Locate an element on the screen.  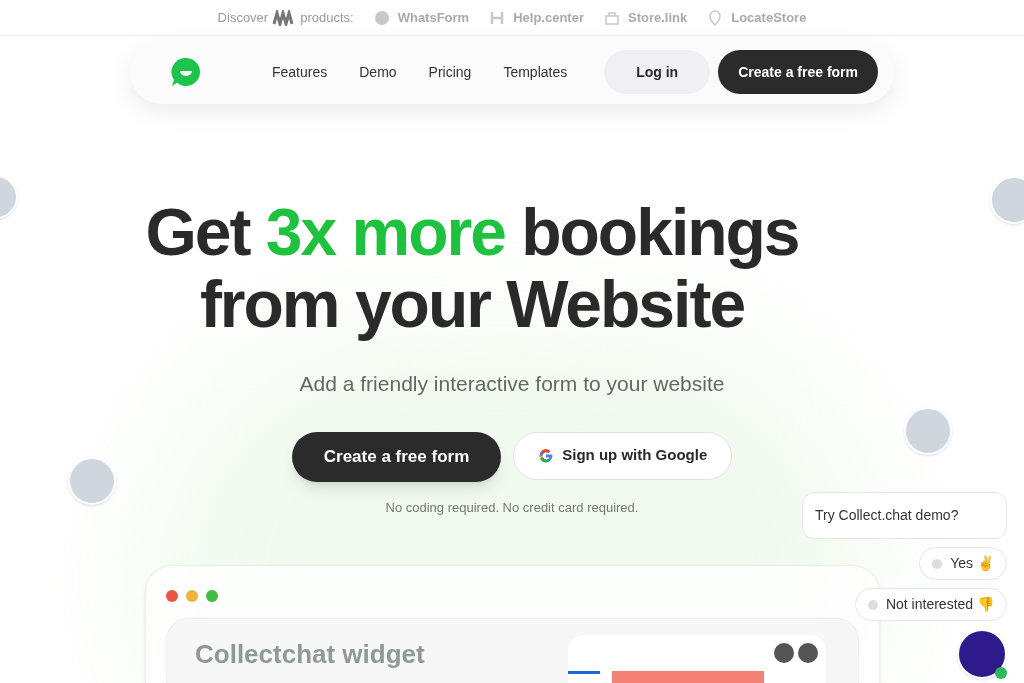
nav-link: Features is located at coordinates (300, 72).